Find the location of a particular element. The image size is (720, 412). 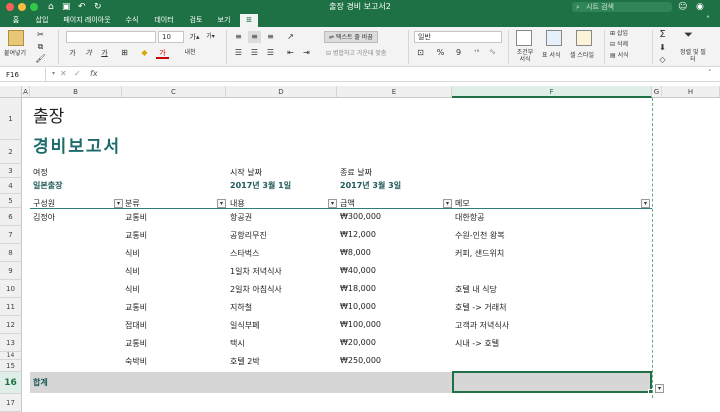

sheet-search-input: ⌕ 시트 검색 is located at coordinates (622, 7).